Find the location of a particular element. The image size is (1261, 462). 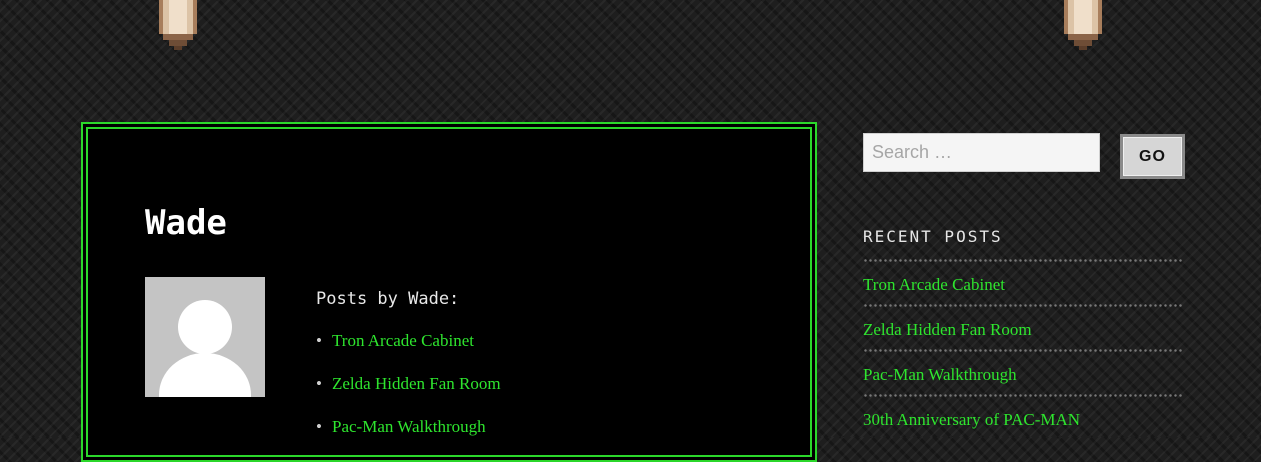

post-link-pacman: Pac-Man Walkthrough is located at coordinates (409, 426).